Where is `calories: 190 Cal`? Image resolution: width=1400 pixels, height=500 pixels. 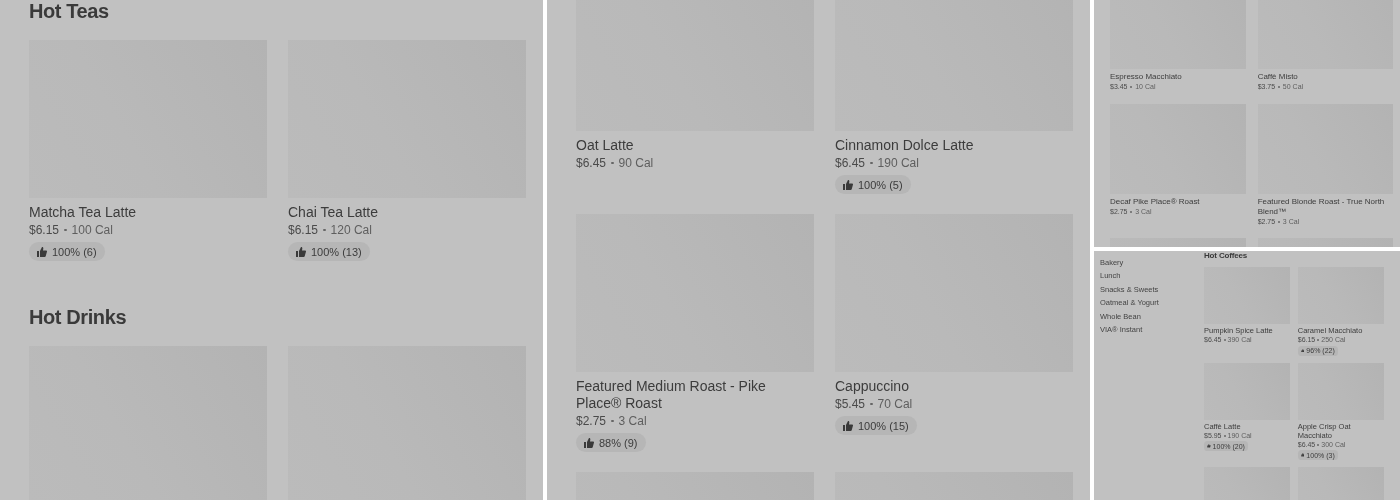
calories: 190 Cal is located at coordinates (898, 163).